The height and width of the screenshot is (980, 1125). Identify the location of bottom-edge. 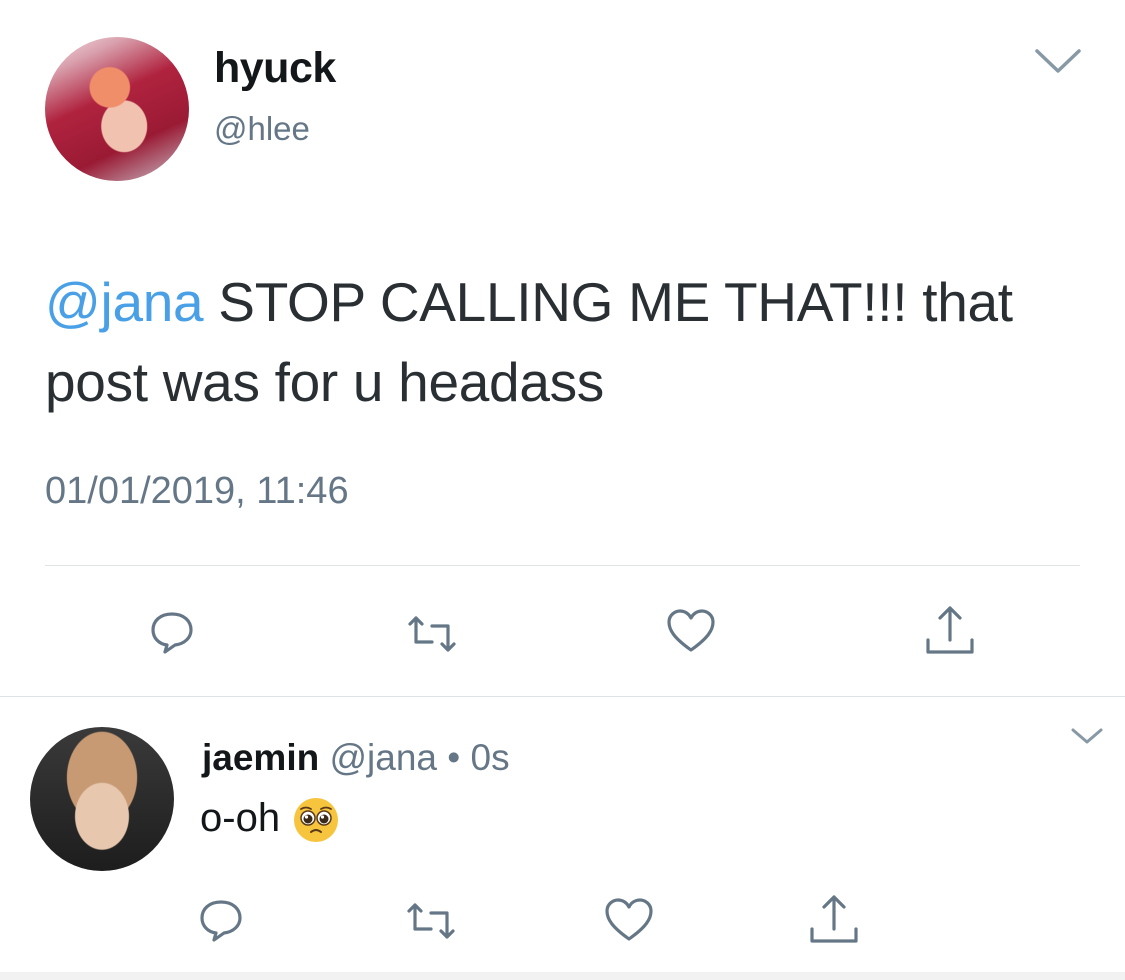
(562, 976).